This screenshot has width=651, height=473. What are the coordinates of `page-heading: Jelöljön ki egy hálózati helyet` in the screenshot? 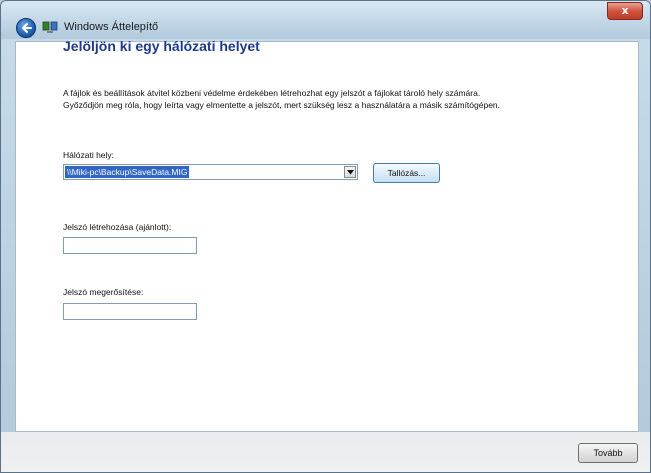 It's located at (161, 46).